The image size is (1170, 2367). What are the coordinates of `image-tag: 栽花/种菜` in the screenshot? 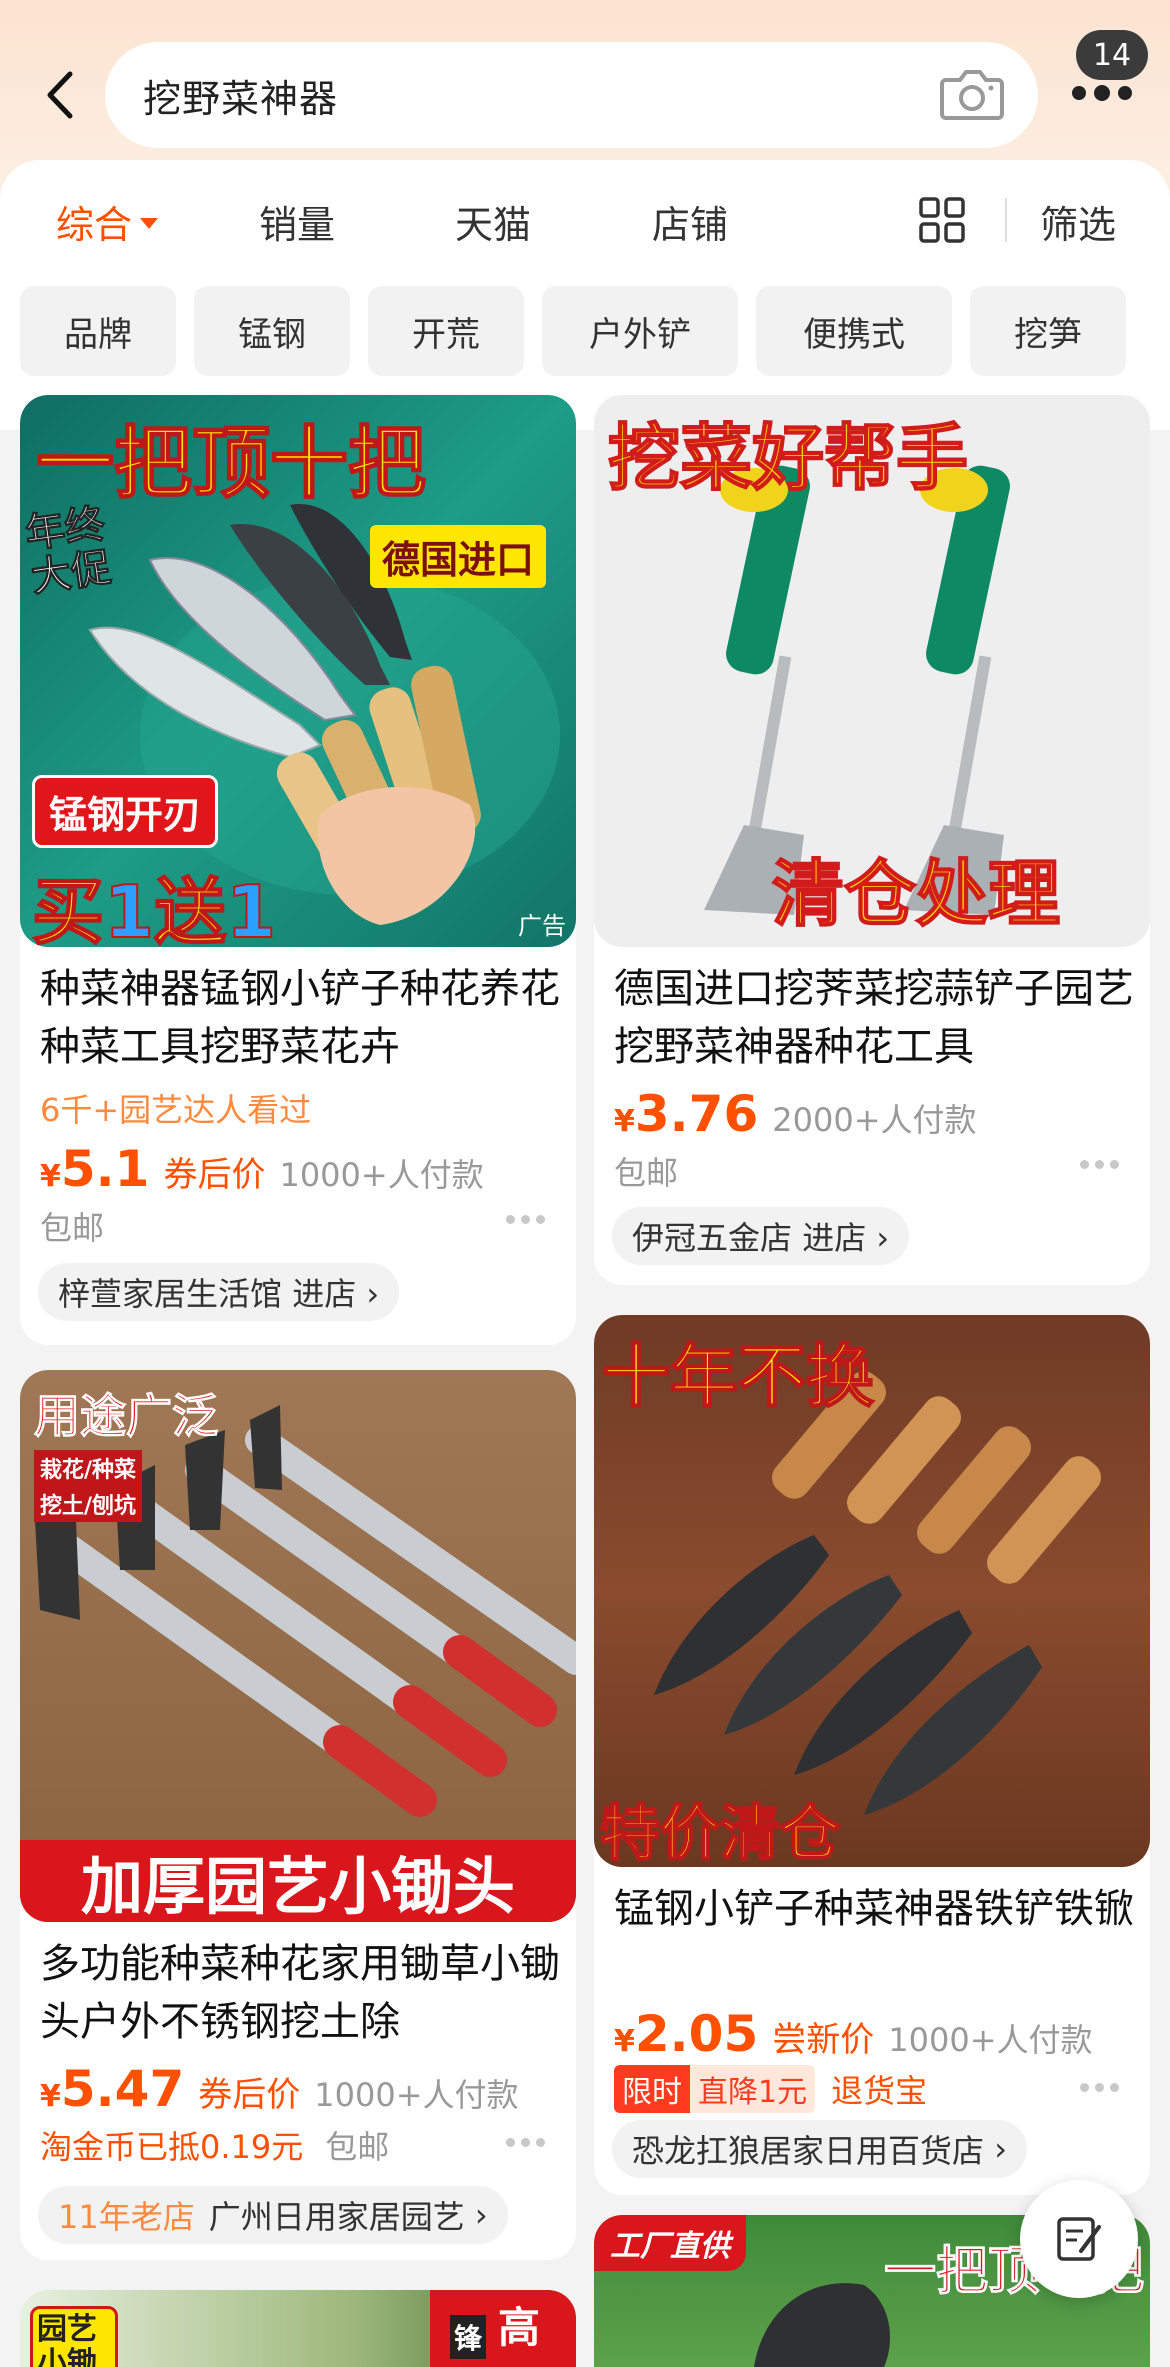 It's located at (88, 1468).